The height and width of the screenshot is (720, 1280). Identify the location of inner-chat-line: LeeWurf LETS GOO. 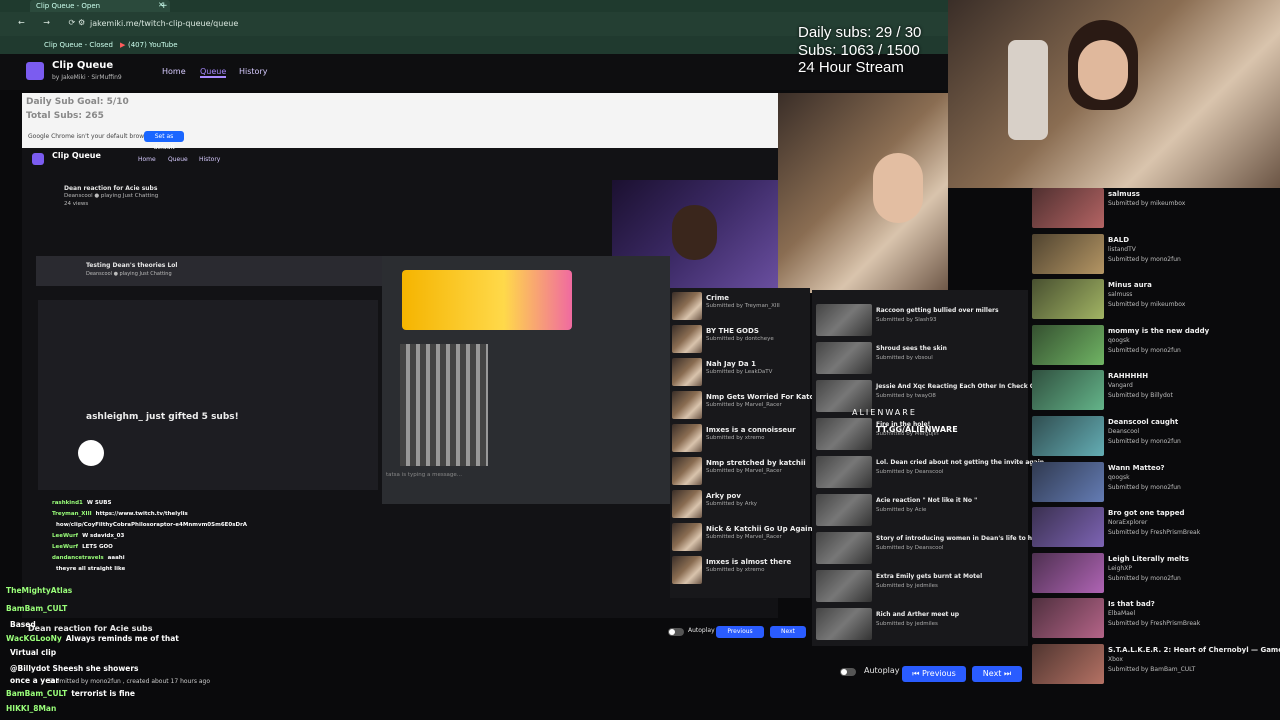
(82, 547).